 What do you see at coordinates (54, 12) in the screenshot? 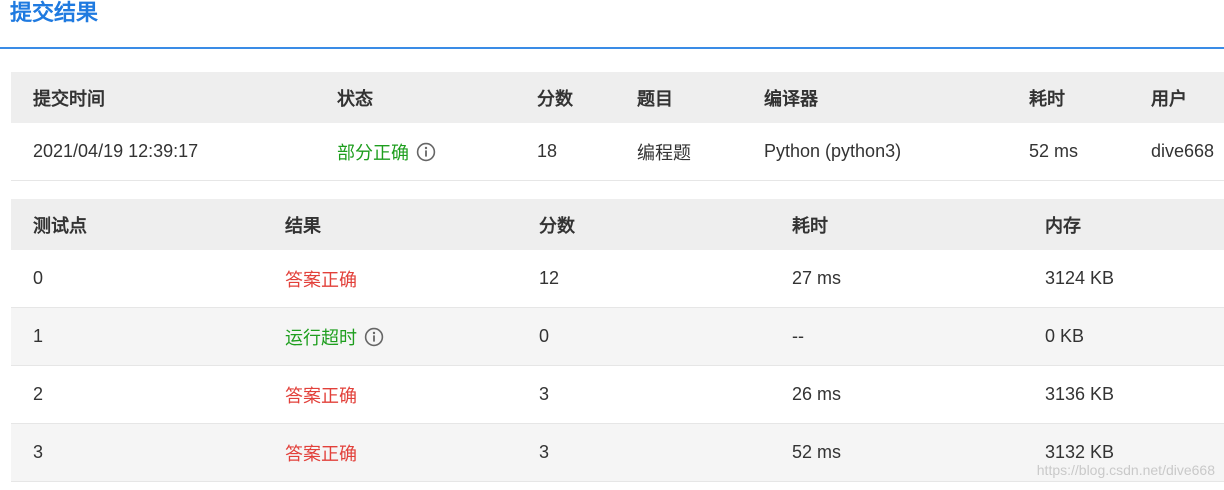
I see `page-title: 提交结果` at bounding box center [54, 12].